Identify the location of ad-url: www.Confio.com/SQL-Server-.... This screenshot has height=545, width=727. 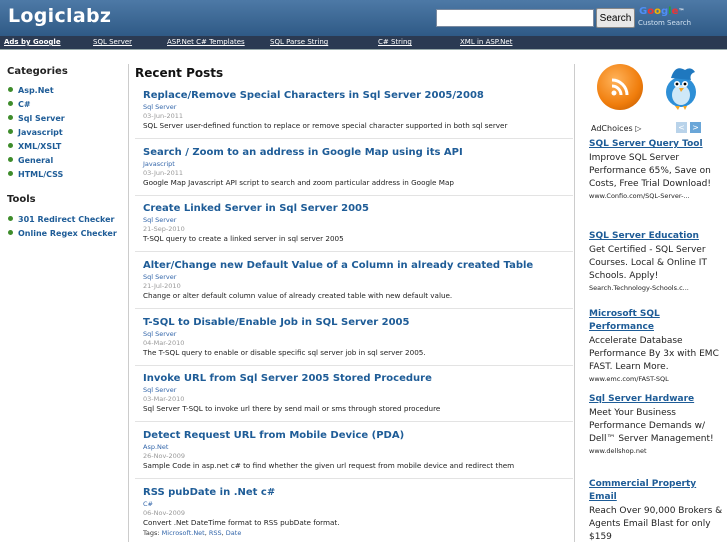
(657, 196).